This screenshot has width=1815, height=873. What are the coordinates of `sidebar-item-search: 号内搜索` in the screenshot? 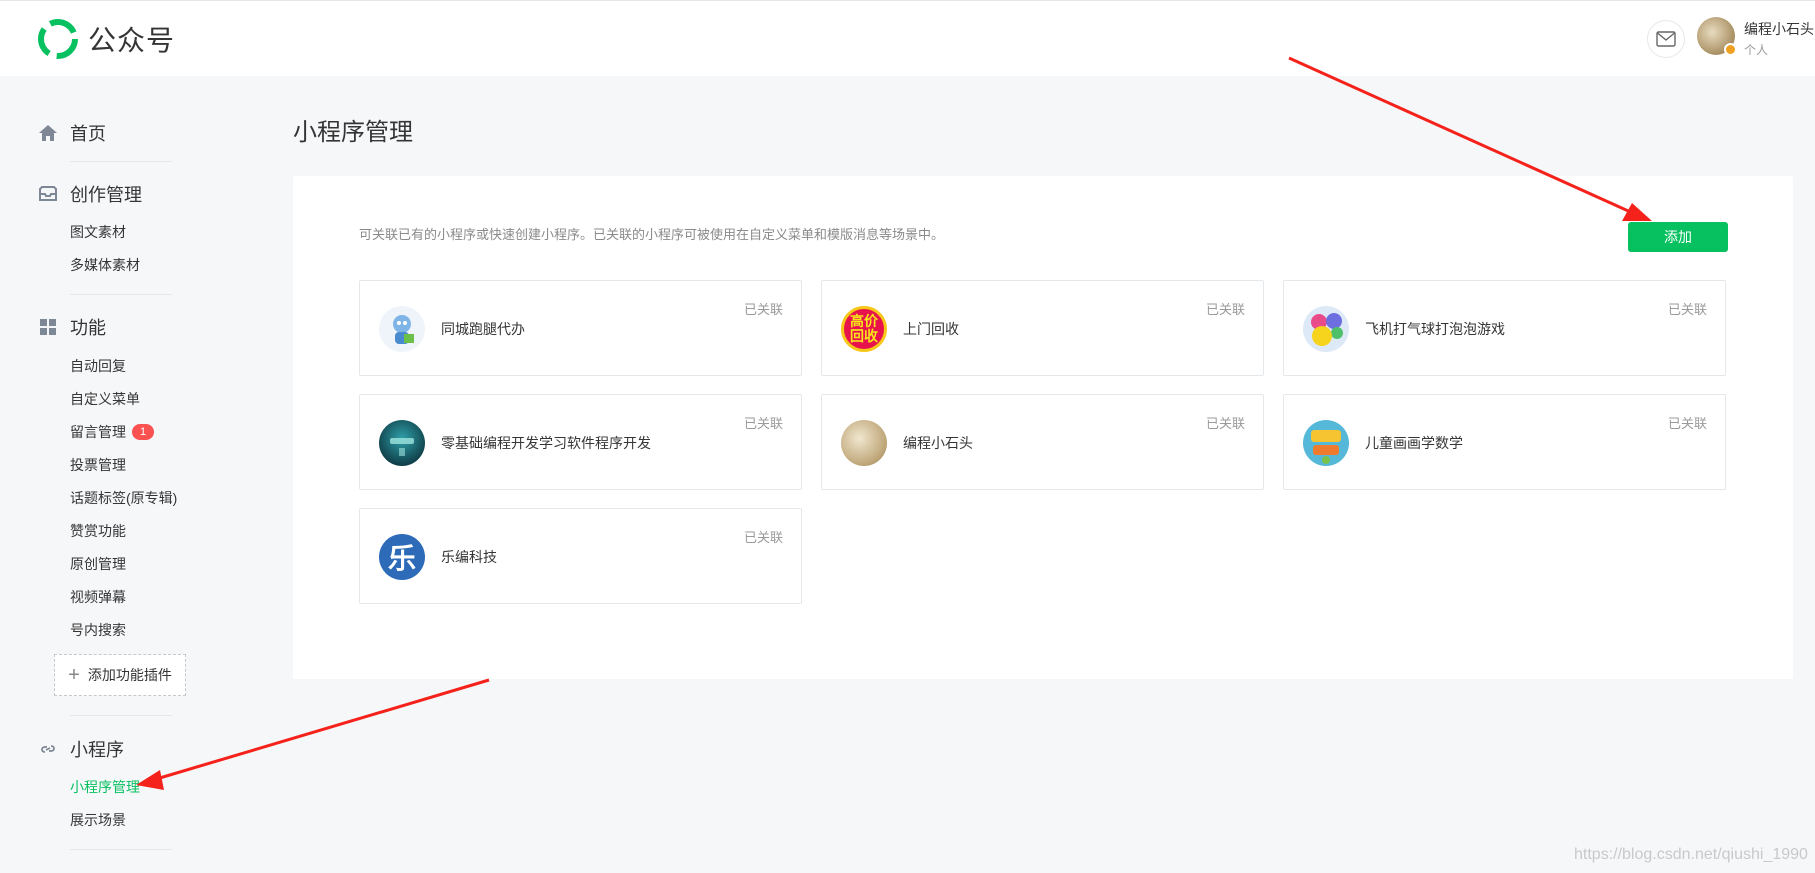 It's located at (98, 630).